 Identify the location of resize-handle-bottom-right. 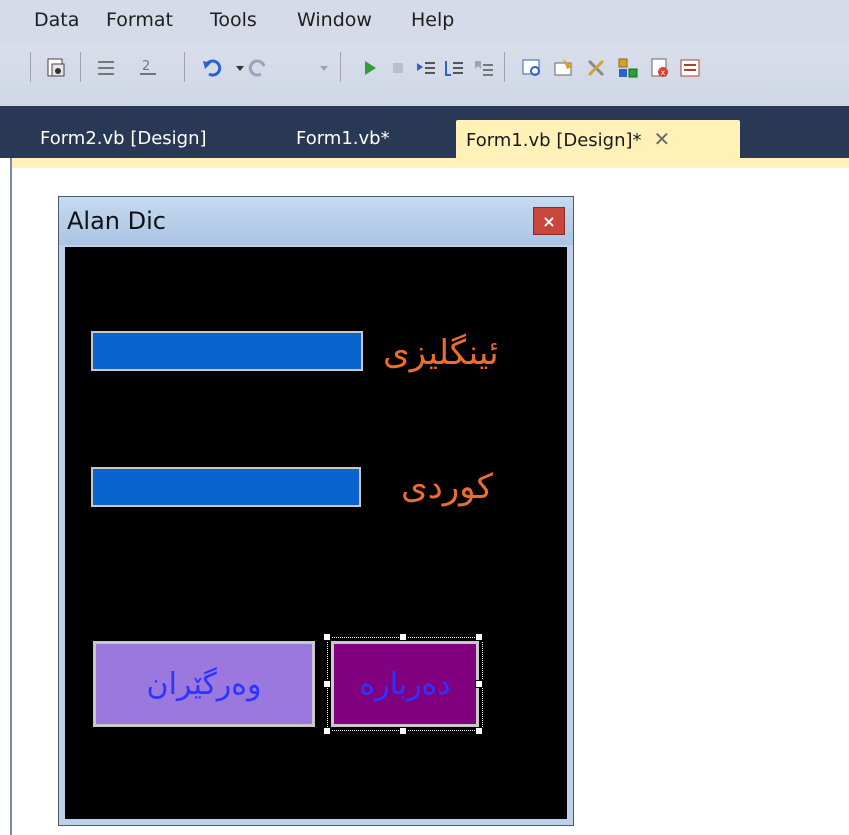
(479, 731).